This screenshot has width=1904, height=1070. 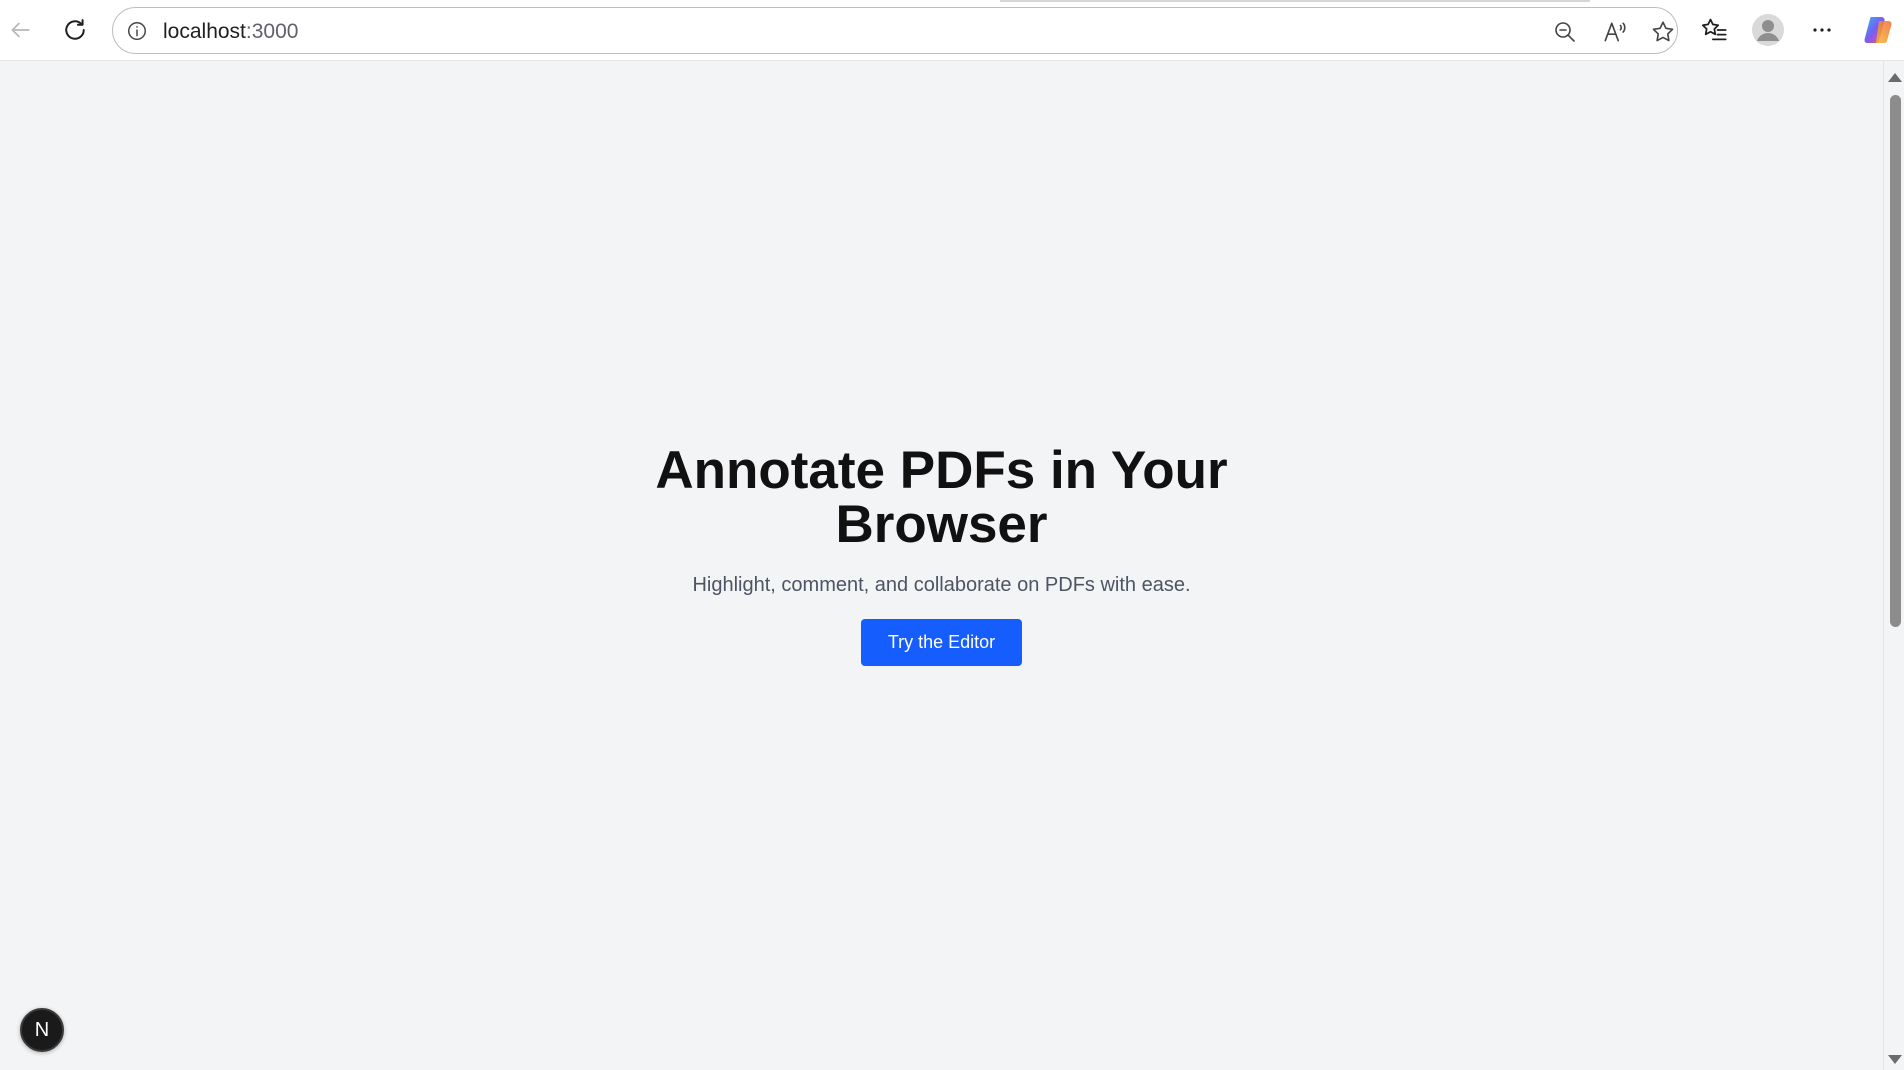 I want to click on address-bar: localhost:3000, so click(x=895, y=30).